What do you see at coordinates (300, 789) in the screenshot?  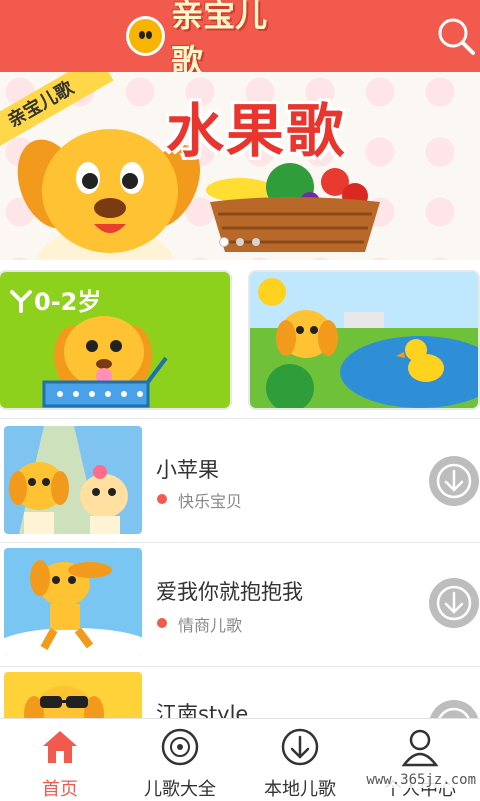 I see `nav-label: 本地儿歌` at bounding box center [300, 789].